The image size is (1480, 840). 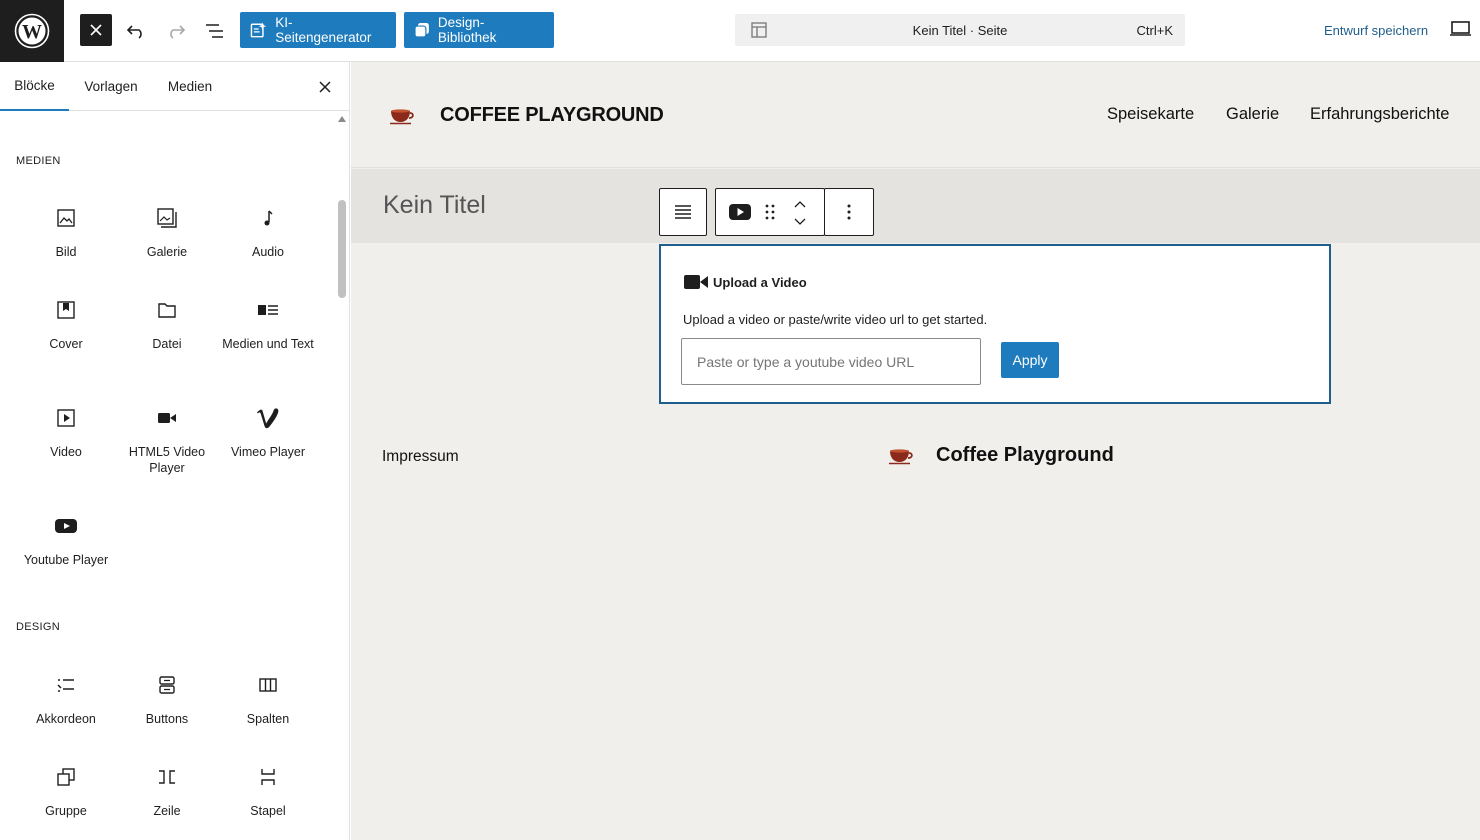 I want to click on redo-button, so click(x=176, y=31).